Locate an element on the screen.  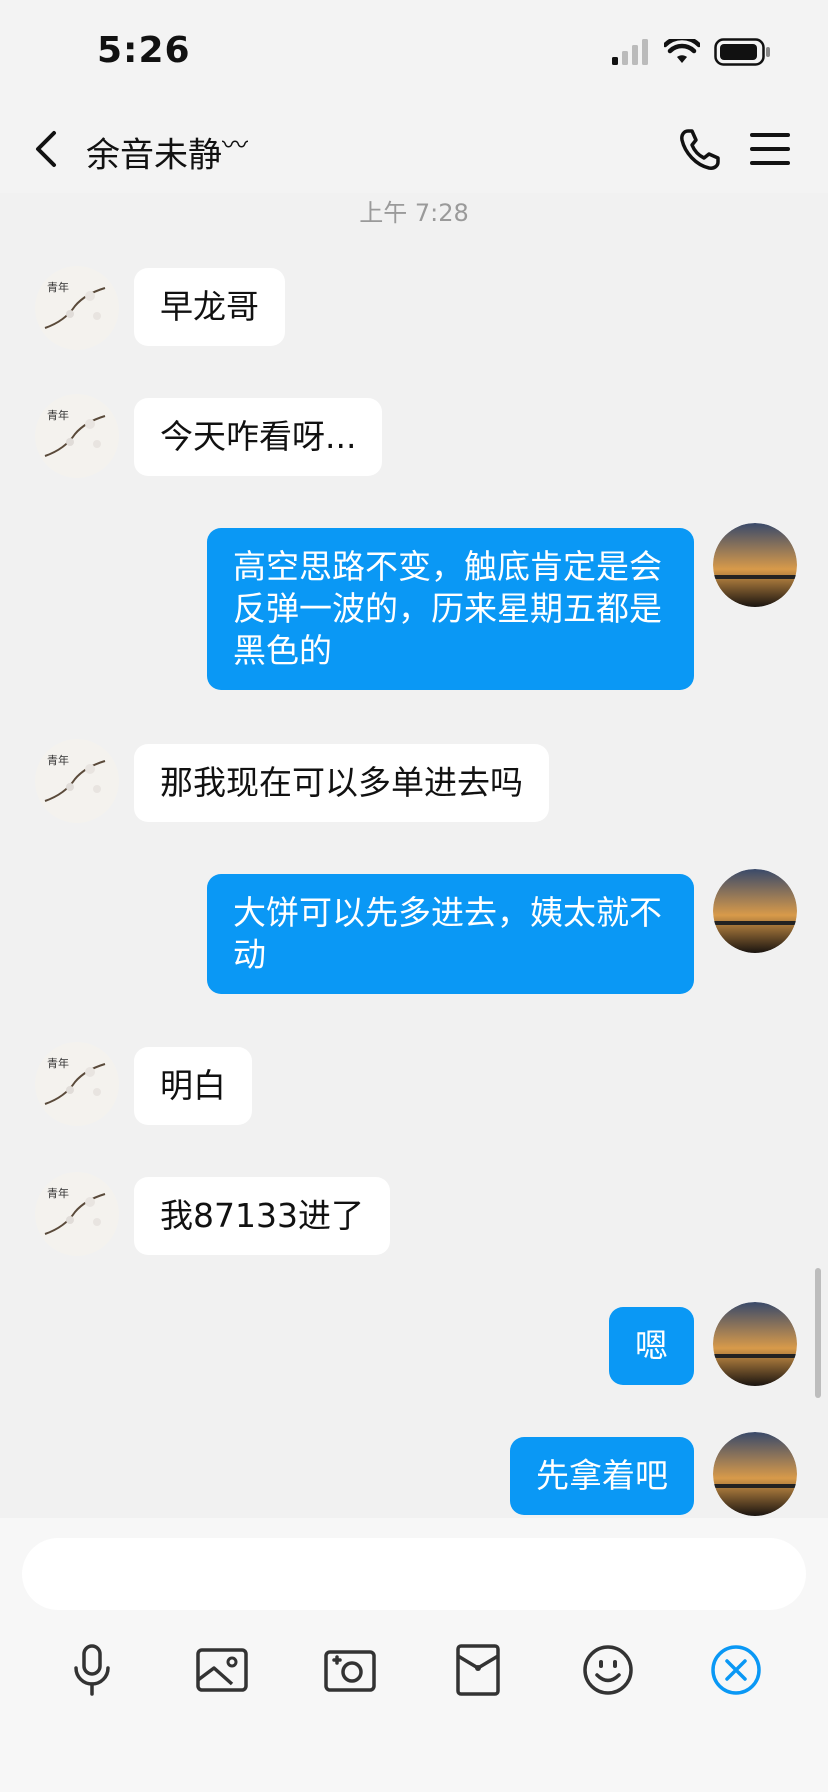
phone-call-icon is located at coordinates (700, 149).